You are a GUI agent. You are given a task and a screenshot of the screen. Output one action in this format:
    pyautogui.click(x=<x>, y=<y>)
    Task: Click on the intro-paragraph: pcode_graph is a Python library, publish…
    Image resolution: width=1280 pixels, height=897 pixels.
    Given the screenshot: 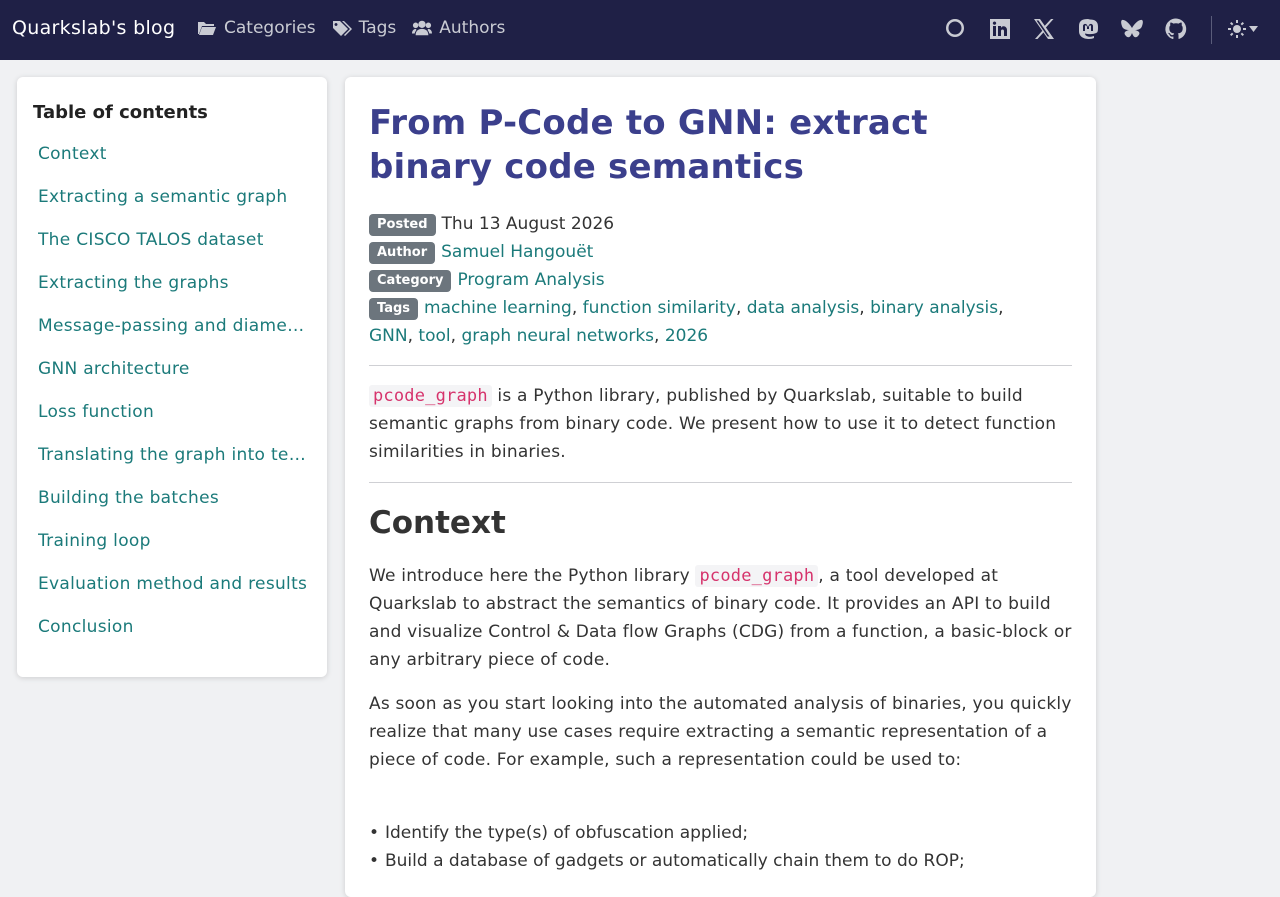 What is the action you would take?
    pyautogui.click(x=713, y=423)
    